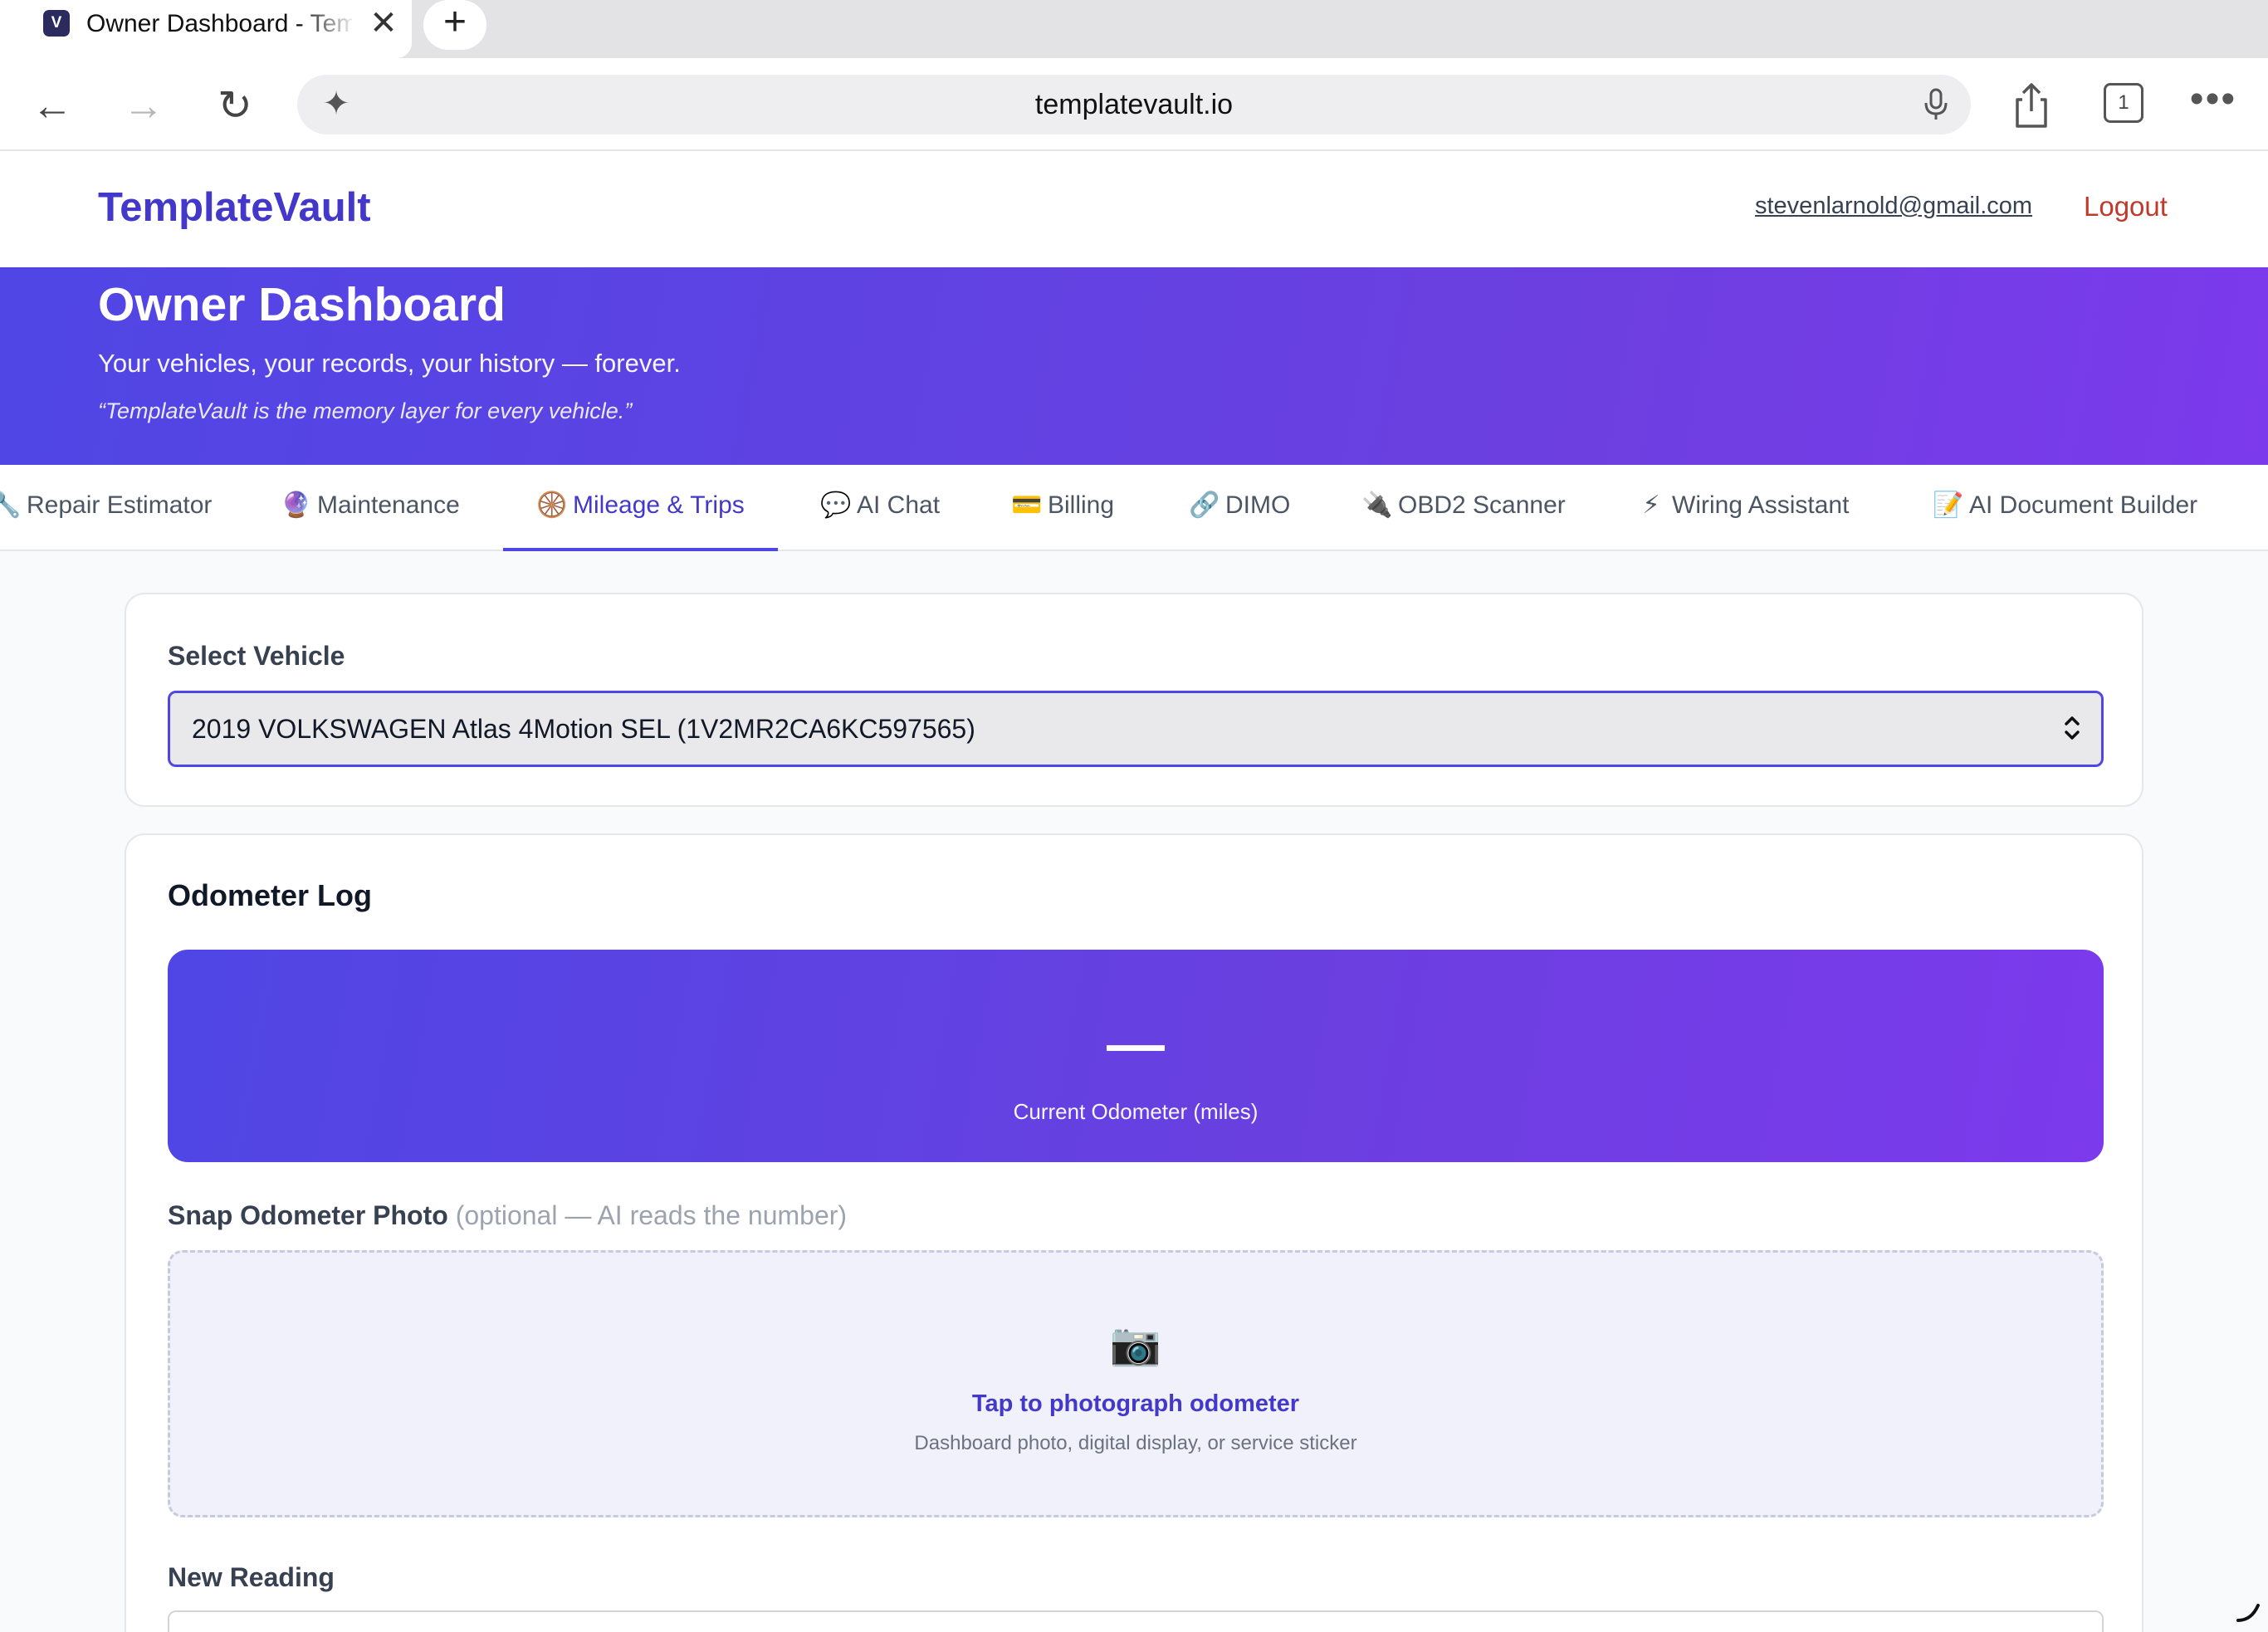 Image resolution: width=2268 pixels, height=1632 pixels. Describe the element at coordinates (1204, 505) in the screenshot. I see `link-icon: 🔗` at that location.